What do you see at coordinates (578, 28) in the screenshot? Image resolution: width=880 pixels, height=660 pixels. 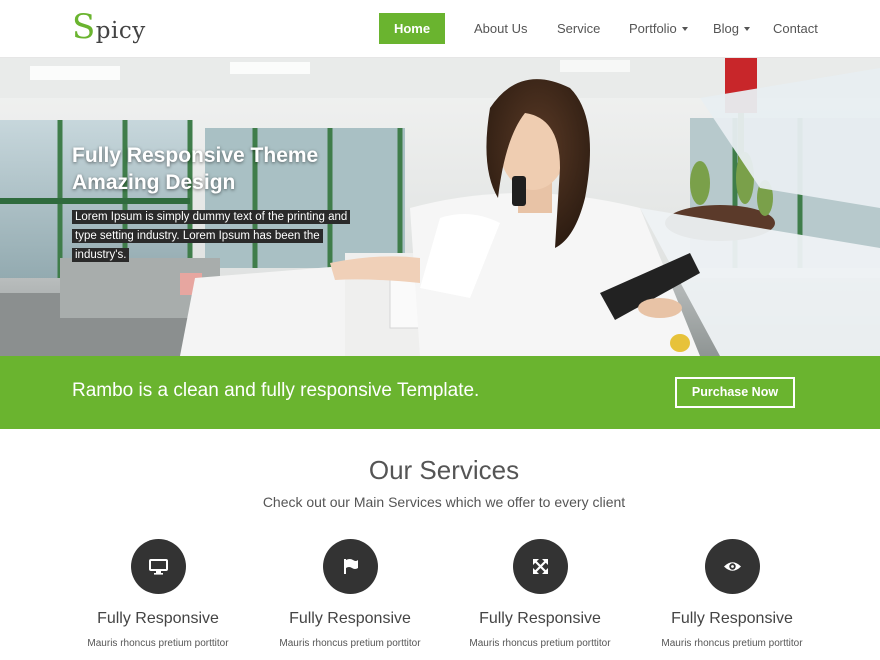 I see `nav-service: Service` at bounding box center [578, 28].